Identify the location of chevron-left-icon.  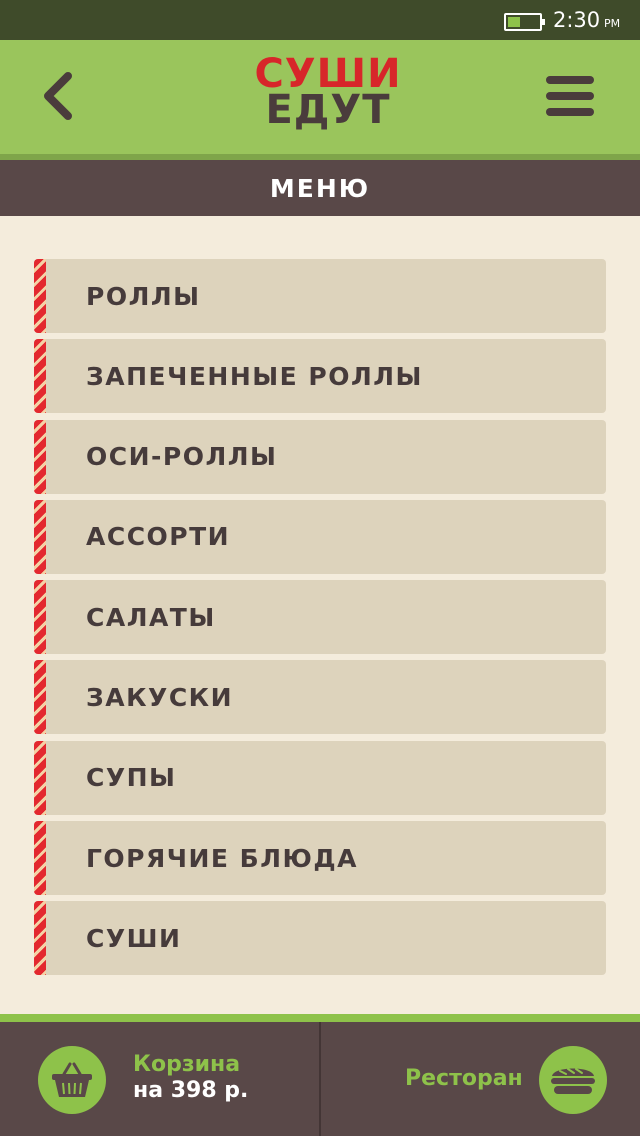
(58, 96).